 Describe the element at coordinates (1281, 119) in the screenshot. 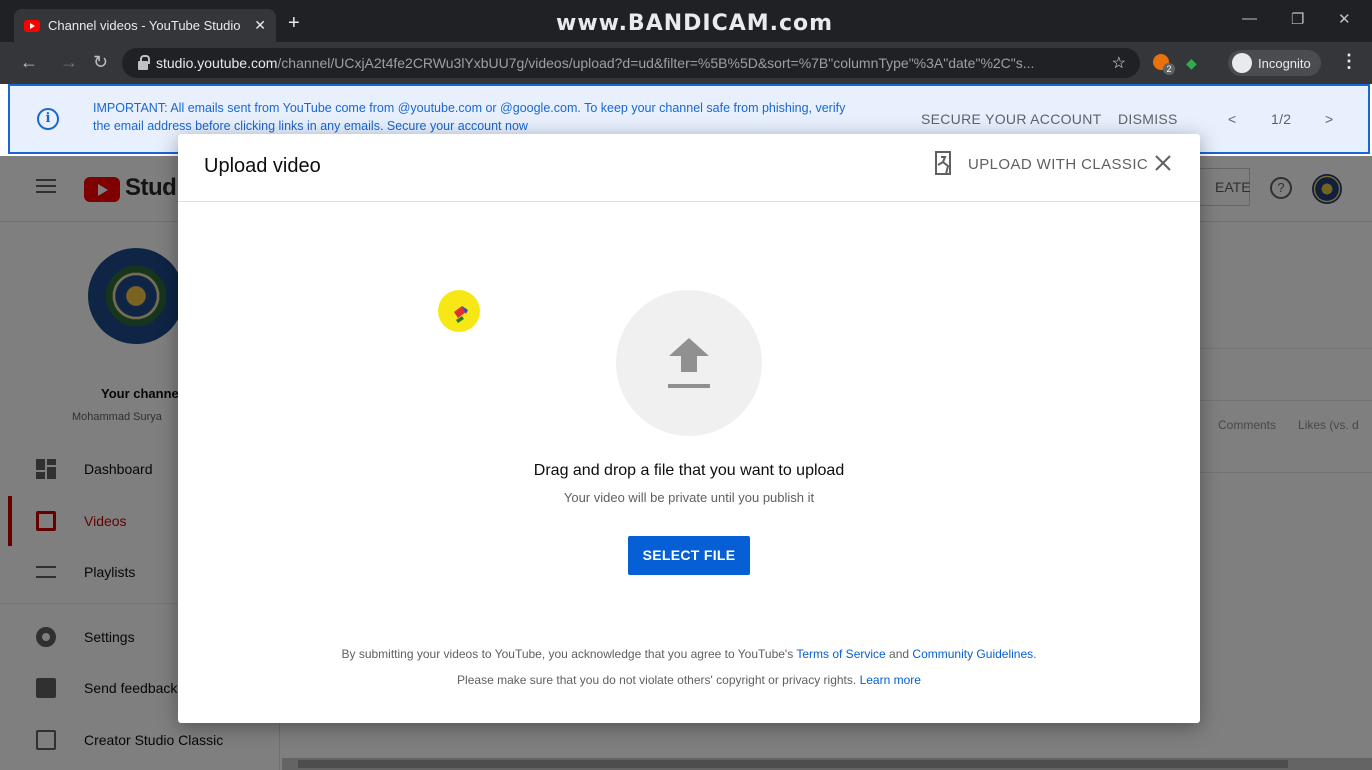

I see `banner-pager: 1/2` at that location.